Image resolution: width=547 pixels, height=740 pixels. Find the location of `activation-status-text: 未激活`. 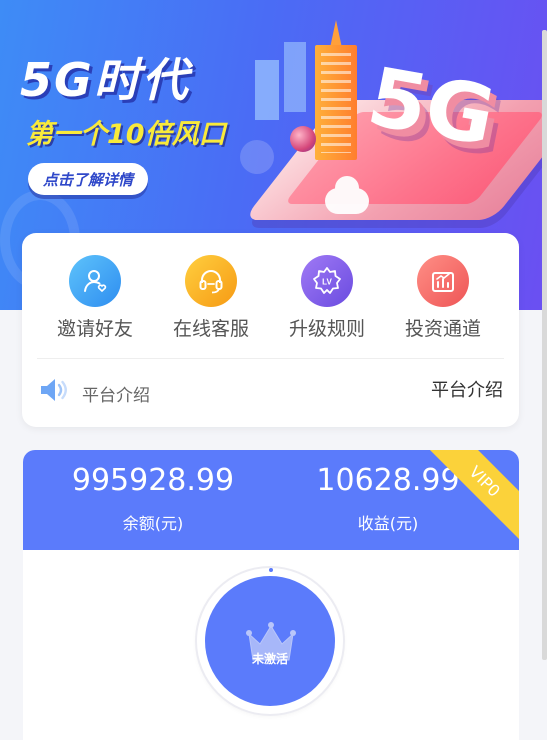

activation-status-text: 未激活 is located at coordinates (269, 659).